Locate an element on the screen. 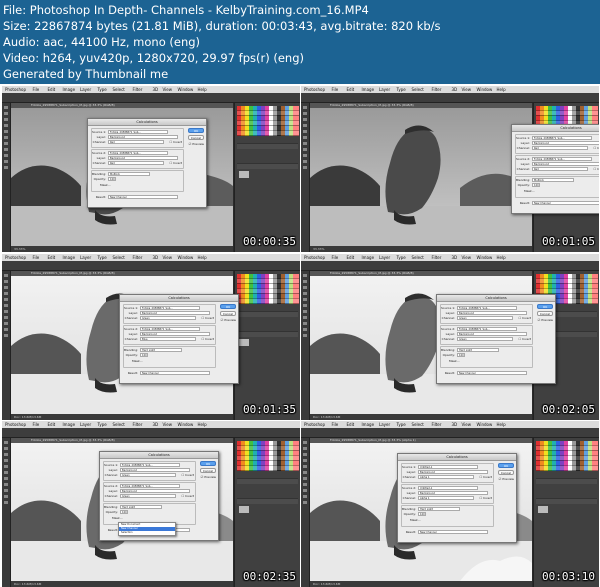  menu-item: Filter is located at coordinates (437, 424).